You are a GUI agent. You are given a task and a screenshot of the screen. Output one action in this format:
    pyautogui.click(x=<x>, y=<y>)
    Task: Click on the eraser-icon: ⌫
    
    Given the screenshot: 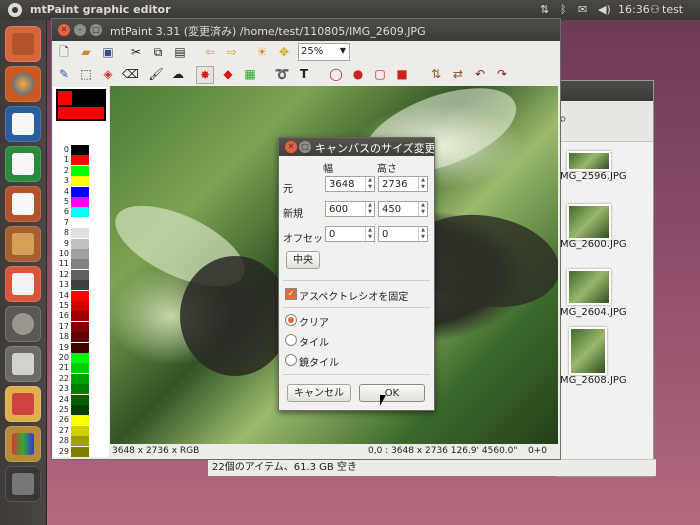 What is the action you would take?
    pyautogui.click(x=130, y=74)
    